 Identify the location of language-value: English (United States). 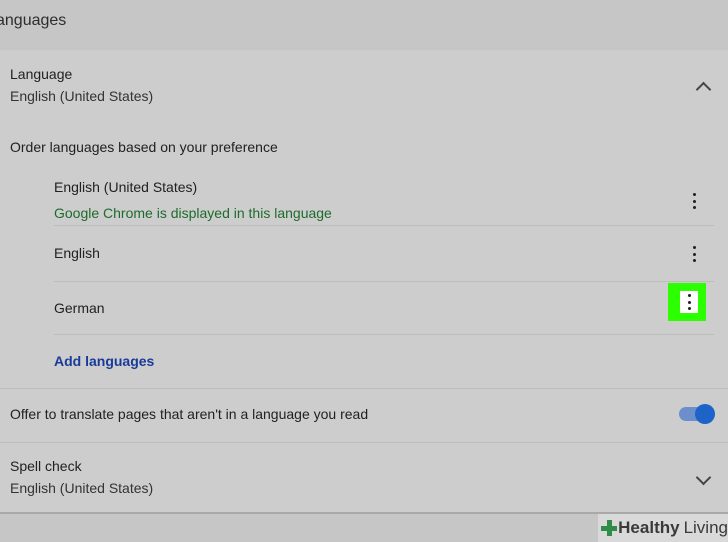
(82, 96).